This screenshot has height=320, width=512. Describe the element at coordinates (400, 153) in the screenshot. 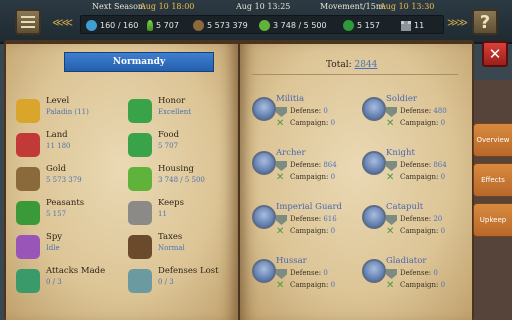

I see `unit-name: Knight` at that location.